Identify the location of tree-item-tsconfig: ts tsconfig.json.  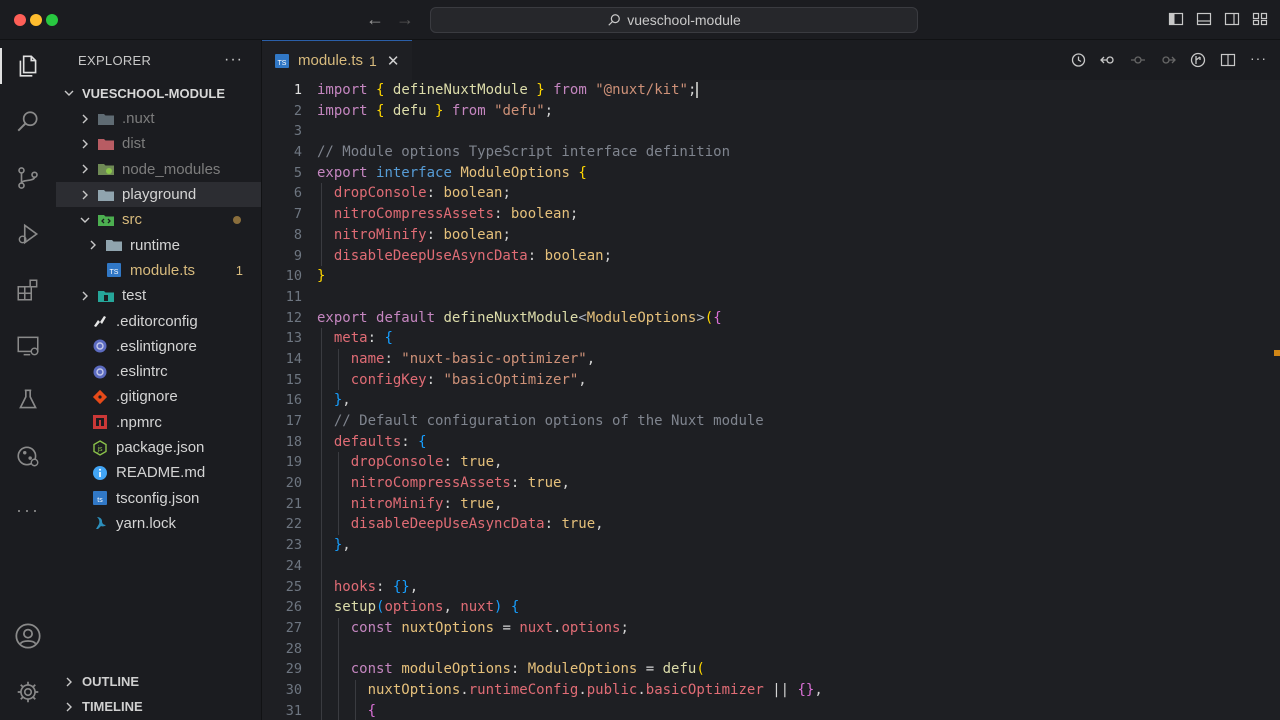
(158, 497).